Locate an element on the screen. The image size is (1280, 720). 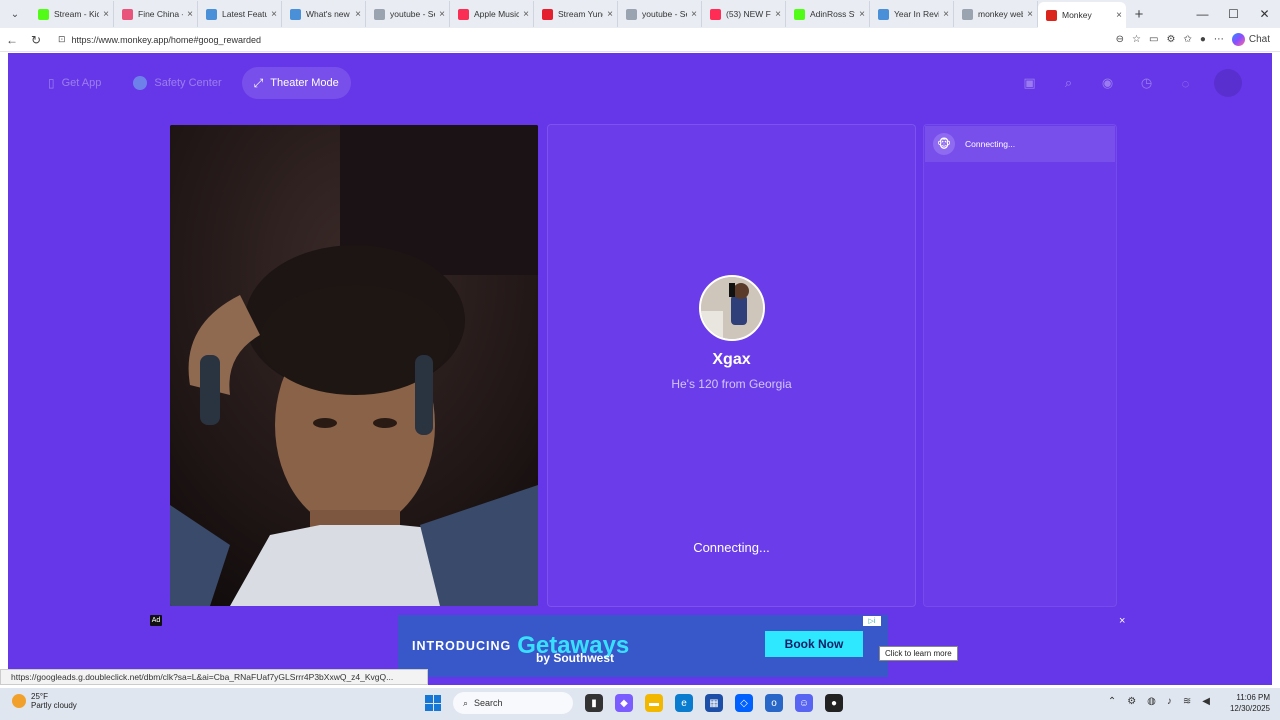
ad-tooltip: Click to learn more is located at coordinates (918, 653).